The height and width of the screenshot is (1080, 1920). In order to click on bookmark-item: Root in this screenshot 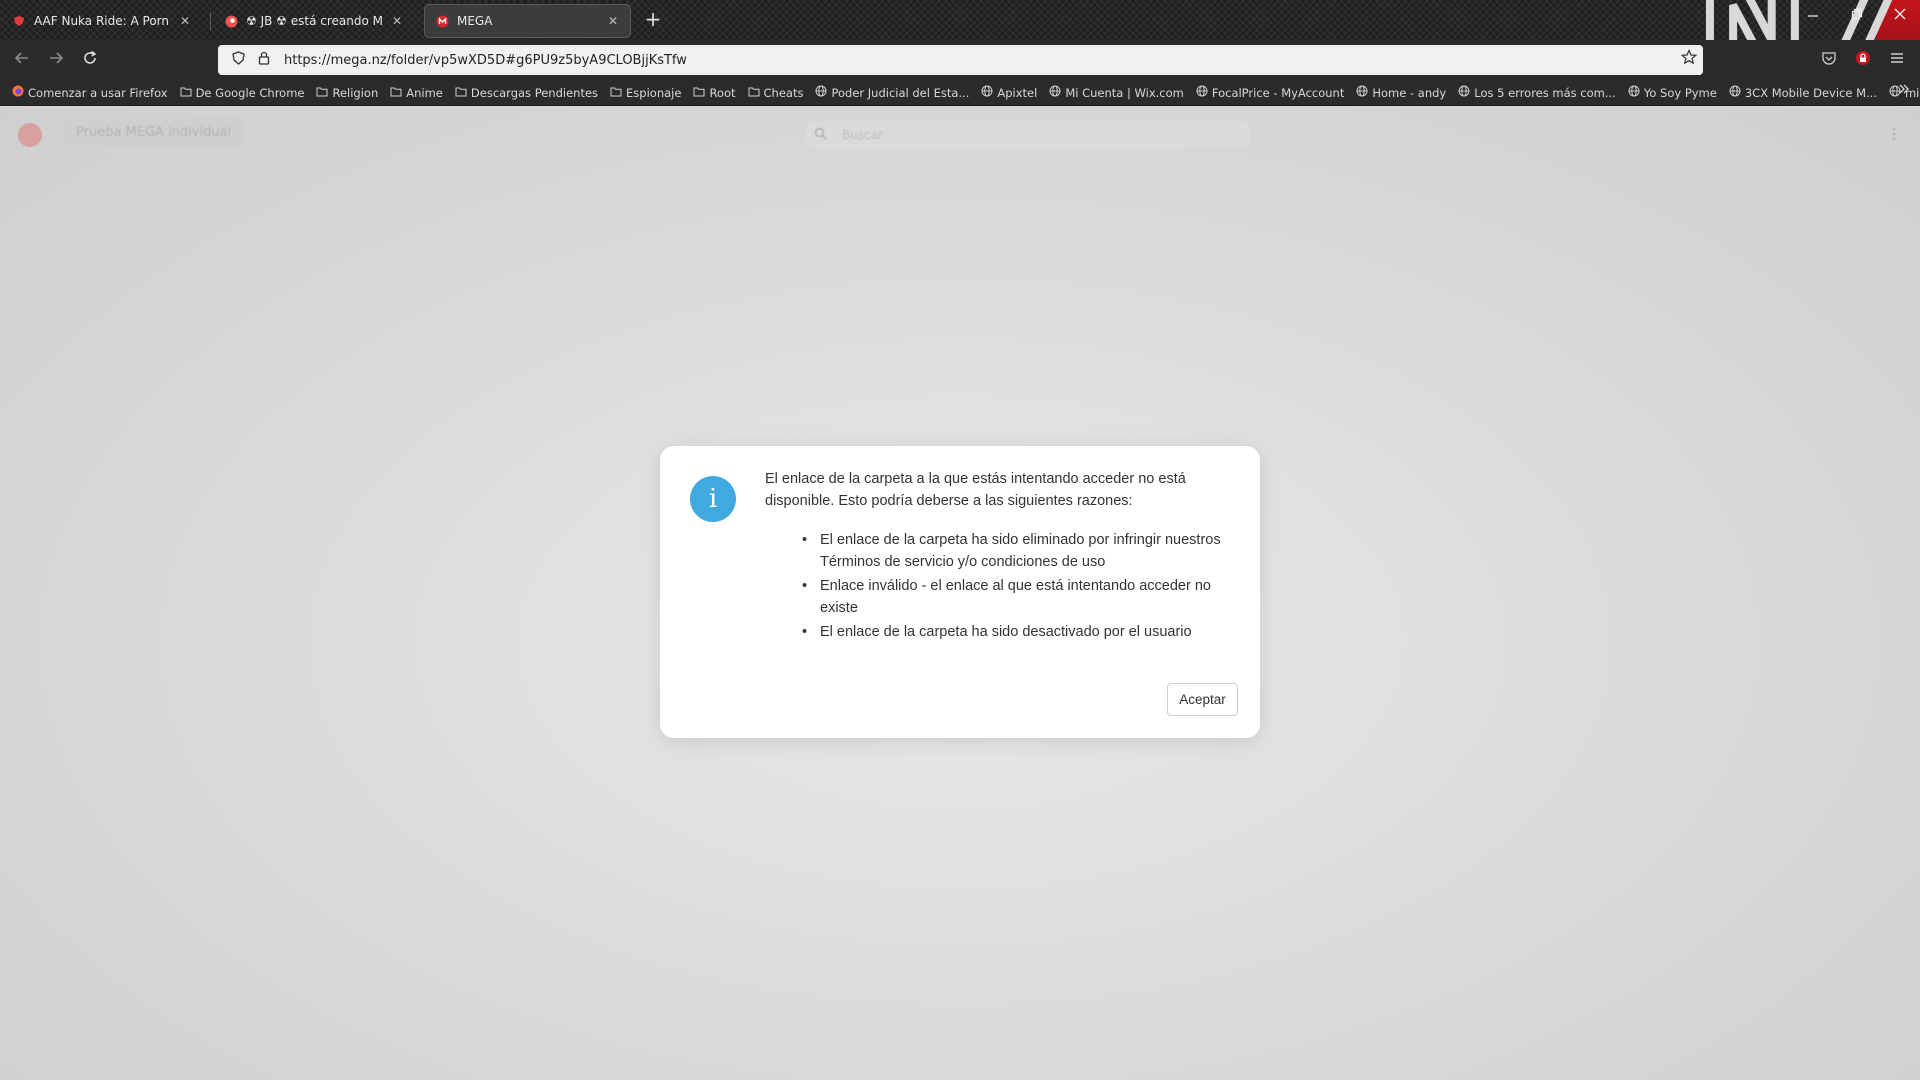, I will do `click(714, 92)`.